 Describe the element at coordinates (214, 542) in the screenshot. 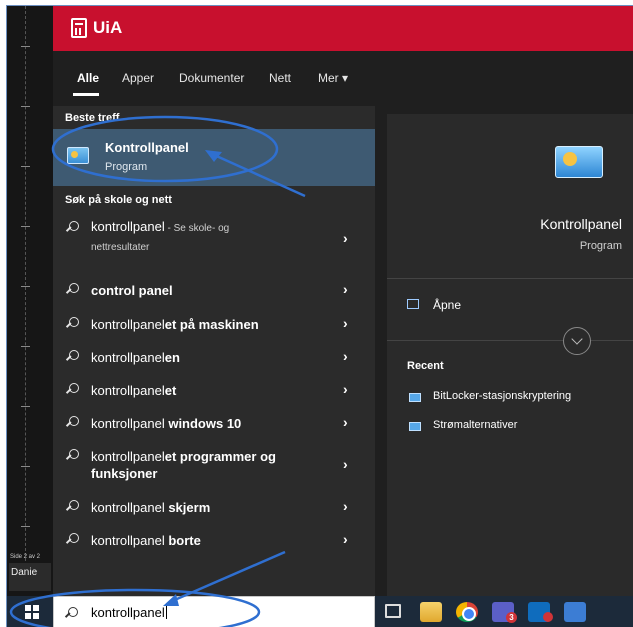

I see `web-result-row: kontrollpanel borte ›` at that location.